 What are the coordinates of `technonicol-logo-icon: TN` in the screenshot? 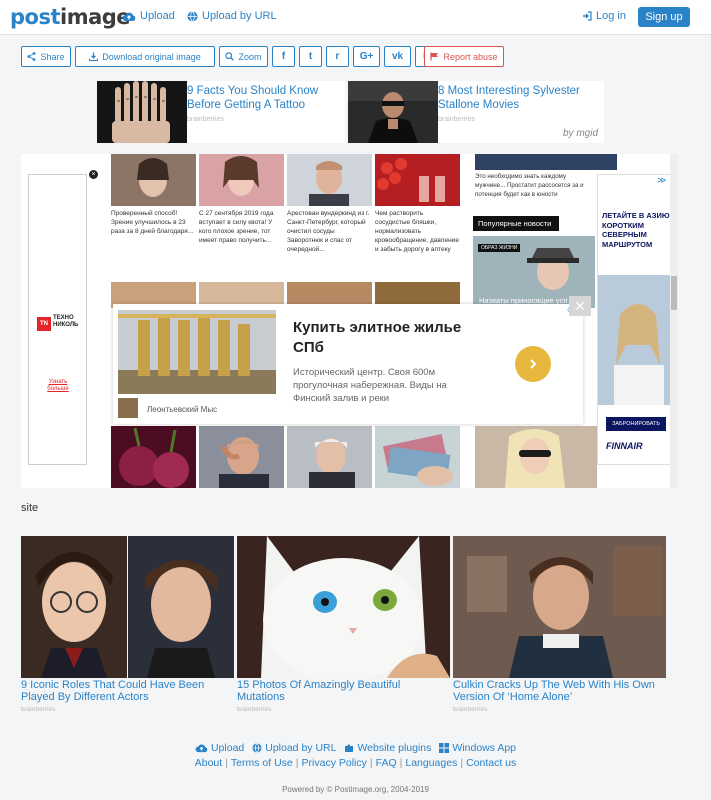 It's located at (44, 324).